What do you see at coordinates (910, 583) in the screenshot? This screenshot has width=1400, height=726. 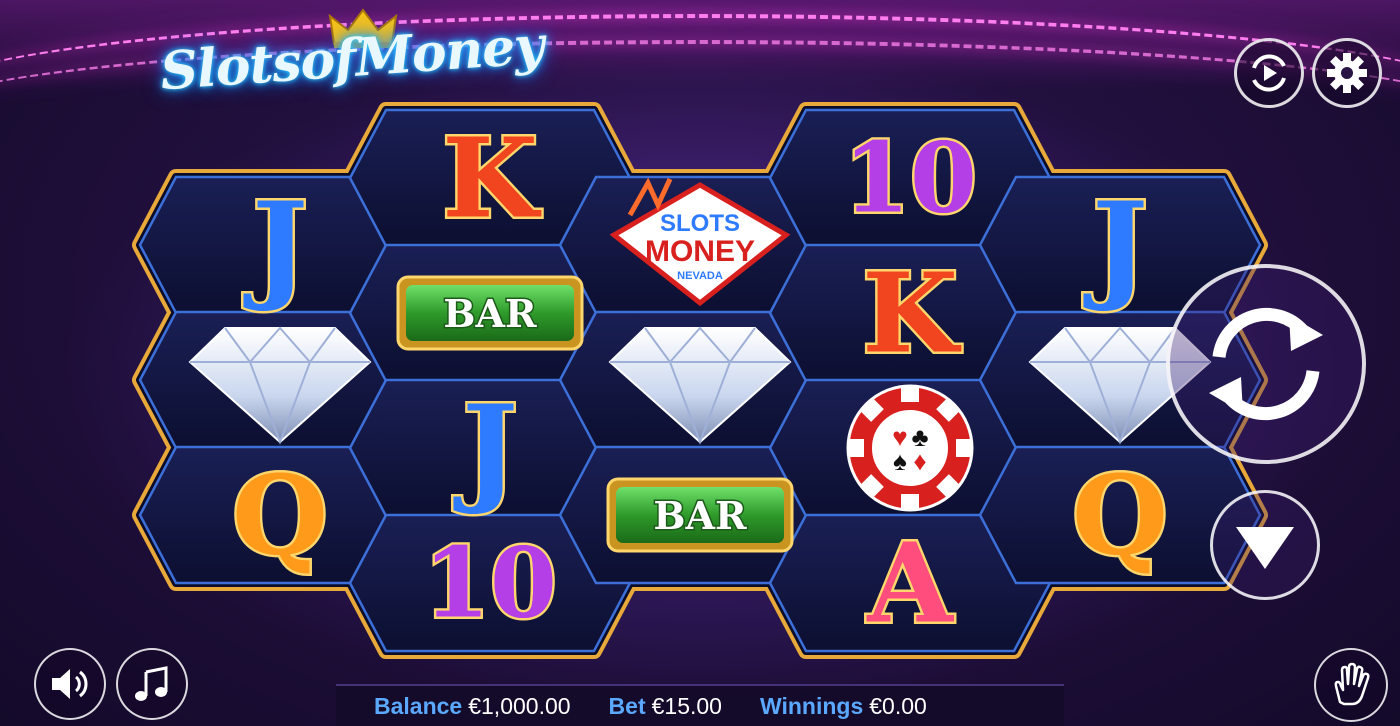 I see `symbol-a-fill: A` at bounding box center [910, 583].